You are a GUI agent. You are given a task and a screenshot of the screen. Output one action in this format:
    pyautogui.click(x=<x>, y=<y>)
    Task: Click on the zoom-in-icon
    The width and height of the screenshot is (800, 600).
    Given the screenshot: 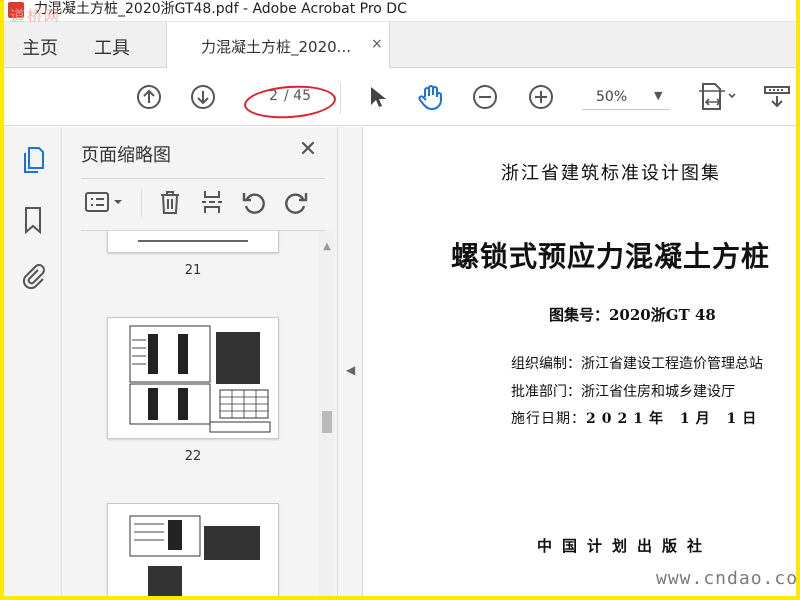 What is the action you would take?
    pyautogui.click(x=541, y=97)
    